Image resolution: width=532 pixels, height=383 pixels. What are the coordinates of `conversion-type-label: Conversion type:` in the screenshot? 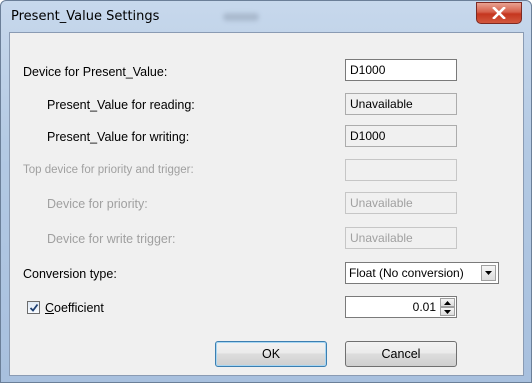 It's located at (70, 274).